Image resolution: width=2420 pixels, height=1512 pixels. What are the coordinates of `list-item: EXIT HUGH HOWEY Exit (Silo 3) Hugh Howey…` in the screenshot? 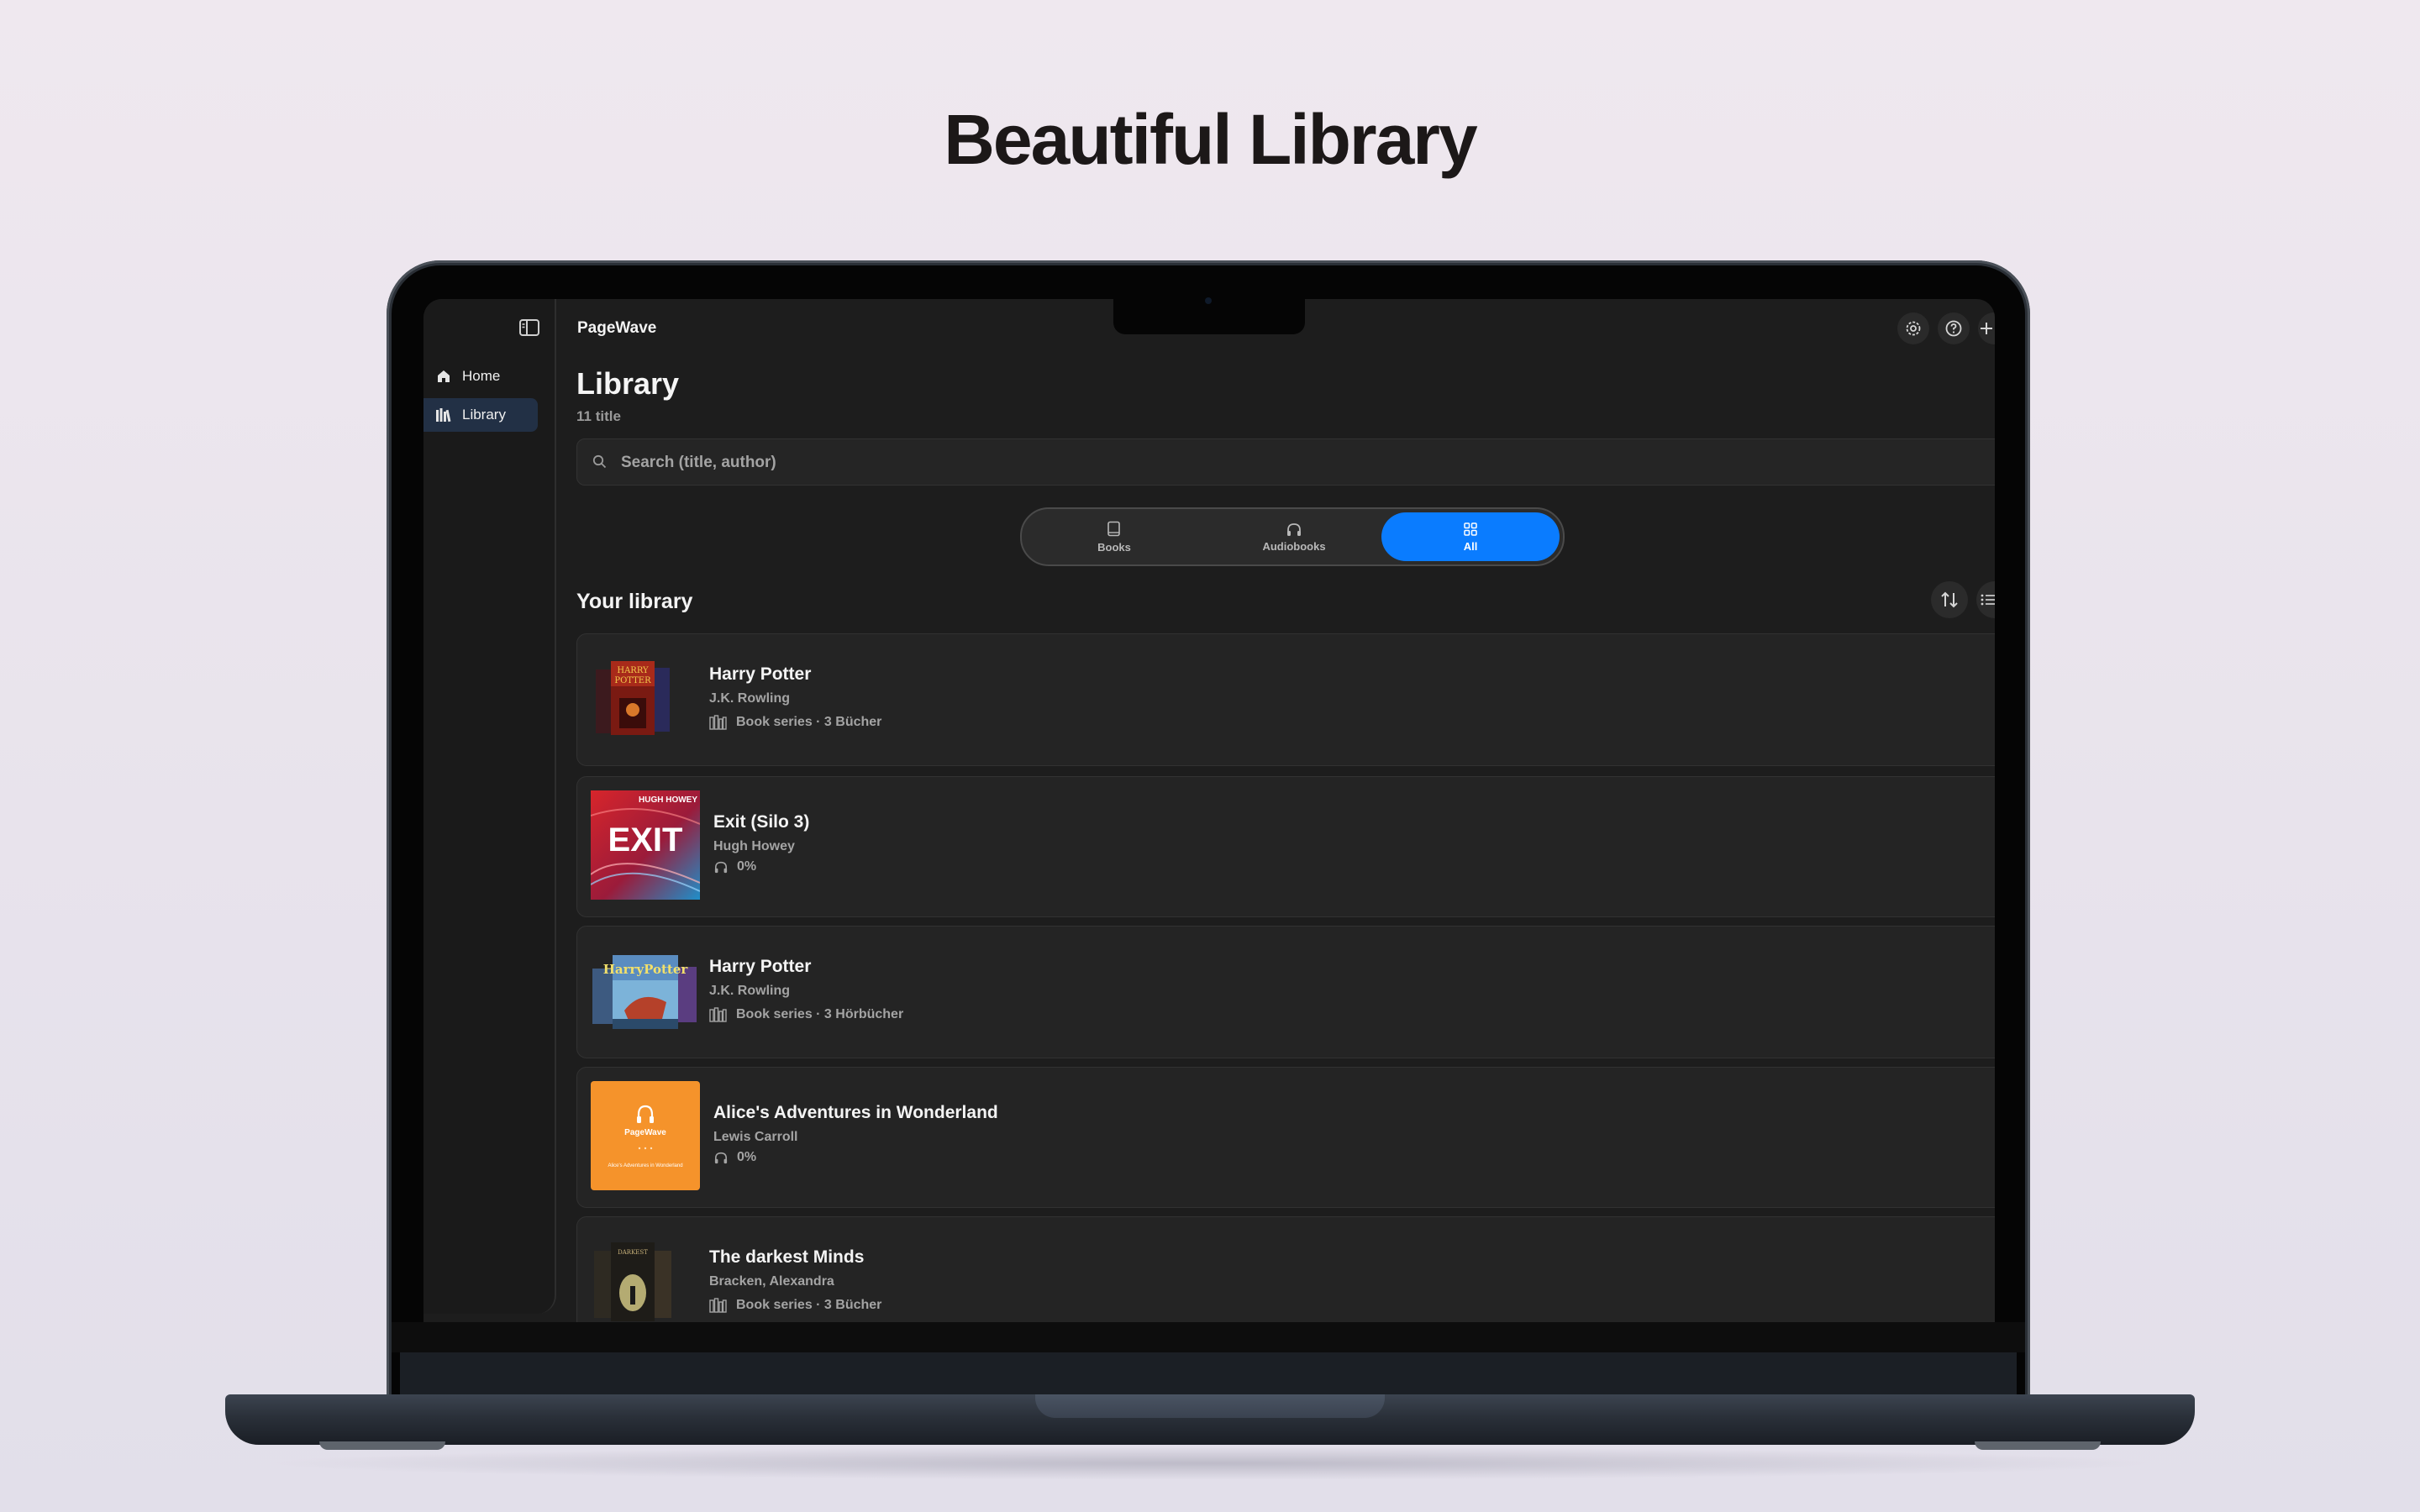 It's located at (1286, 846).